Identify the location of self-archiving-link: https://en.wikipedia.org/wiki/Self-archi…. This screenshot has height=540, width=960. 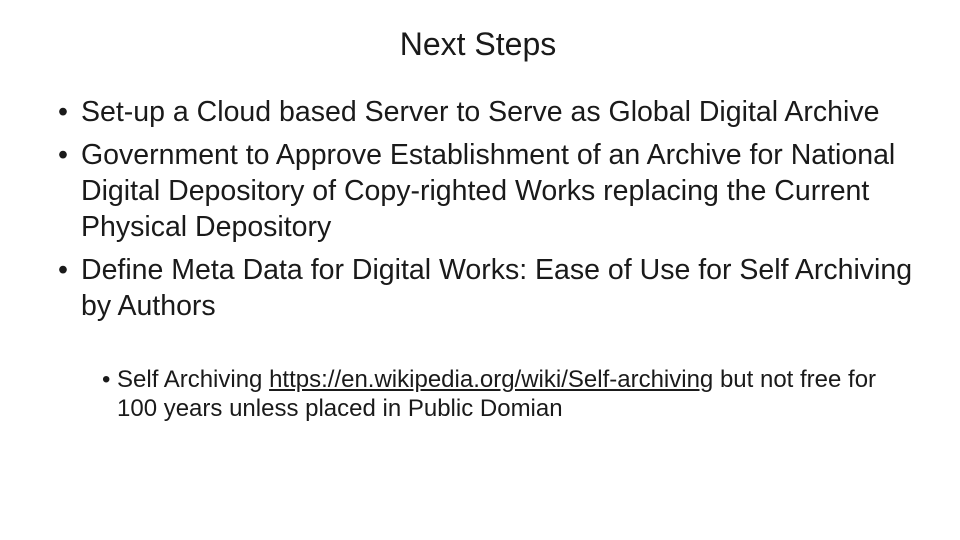
(491, 379).